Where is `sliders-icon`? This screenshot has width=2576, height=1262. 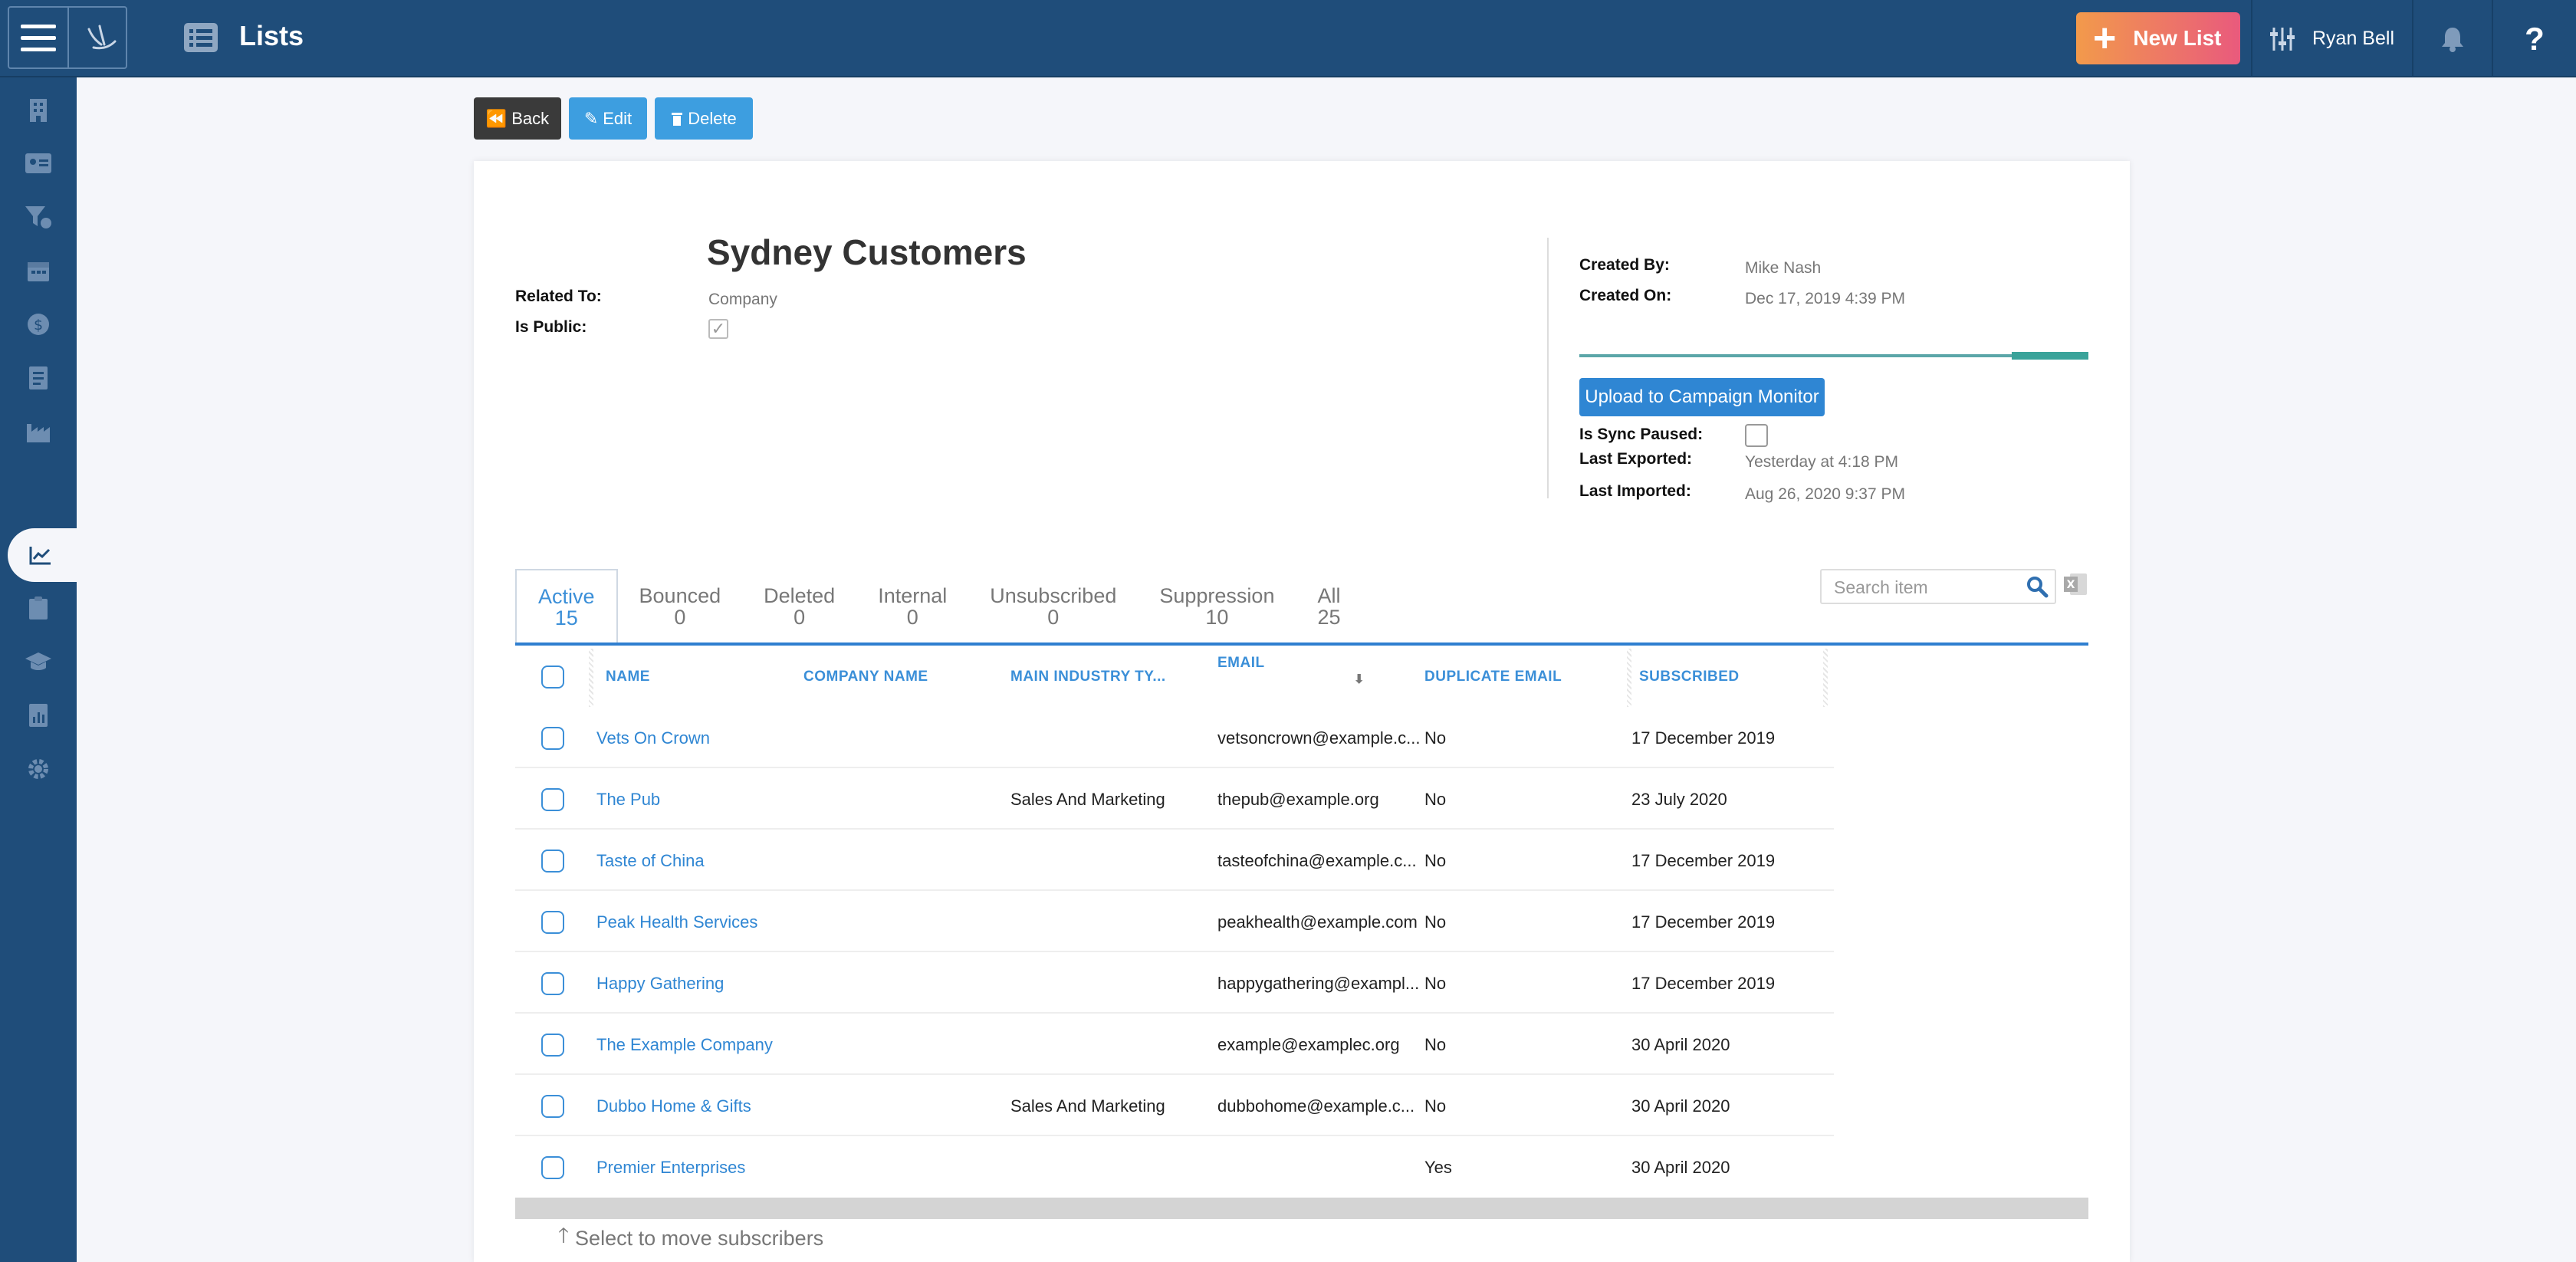 sliders-icon is located at coordinates (2283, 39).